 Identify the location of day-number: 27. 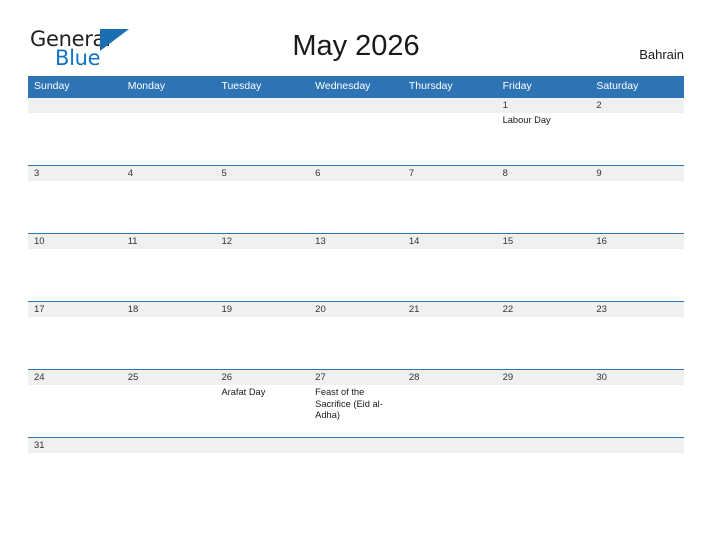
(356, 377).